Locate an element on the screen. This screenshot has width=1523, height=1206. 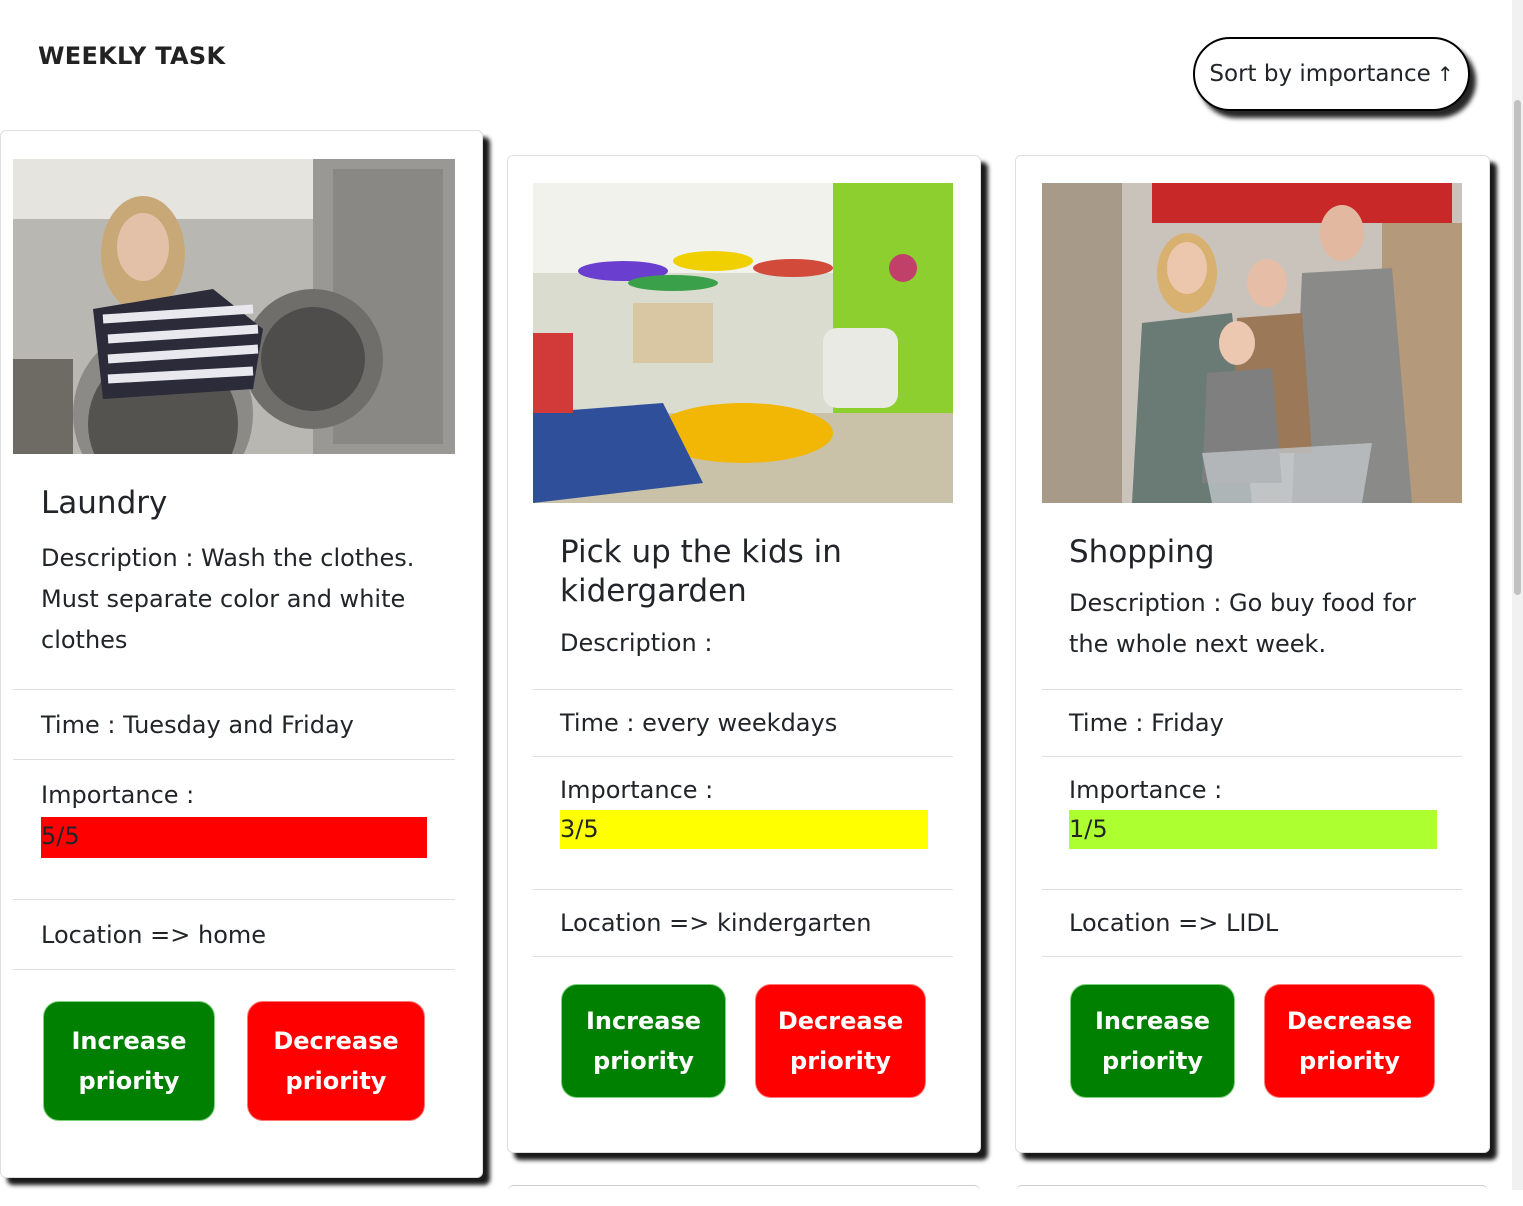
task-location: Location => LIDL is located at coordinates (1174, 923).